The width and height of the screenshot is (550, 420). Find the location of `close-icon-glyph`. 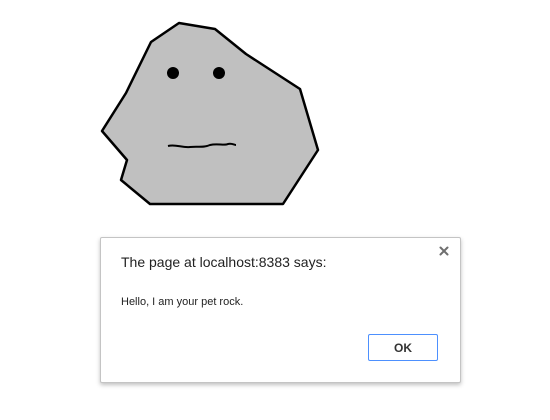

close-icon-glyph is located at coordinates (444, 251).